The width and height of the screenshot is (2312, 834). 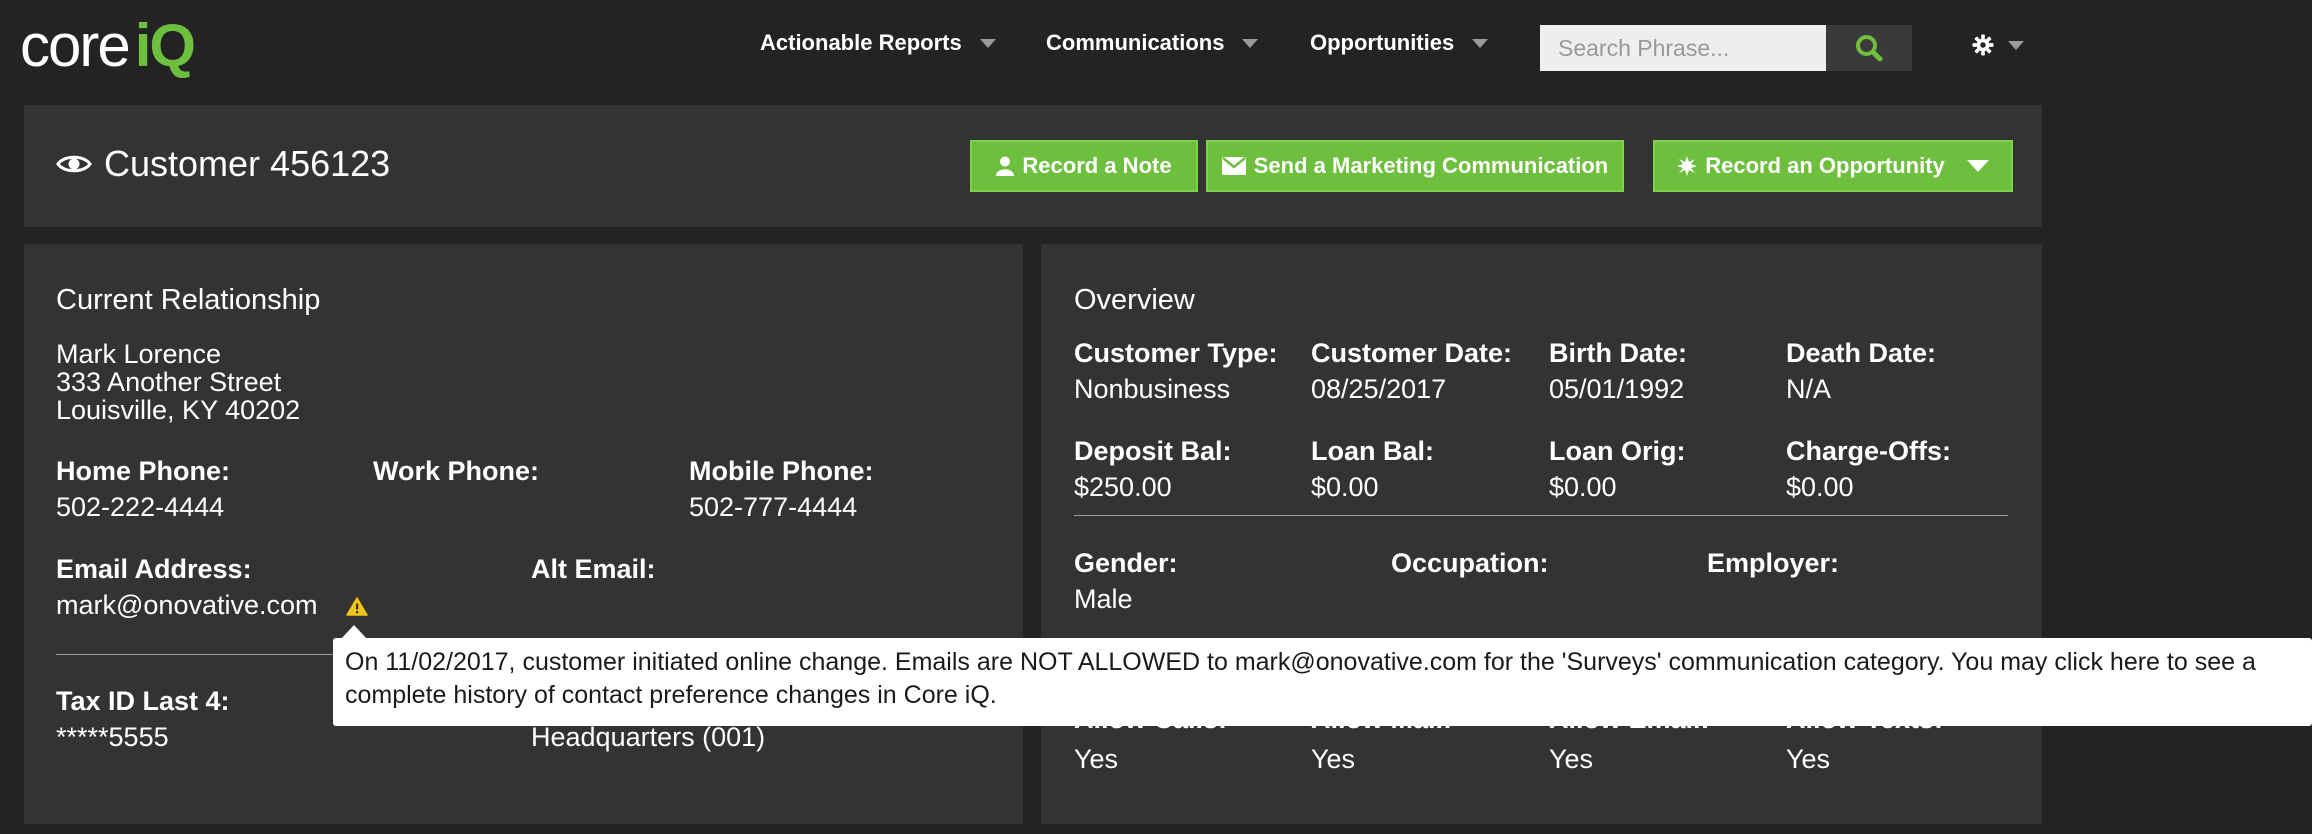 I want to click on search-icon, so click(x=1869, y=48).